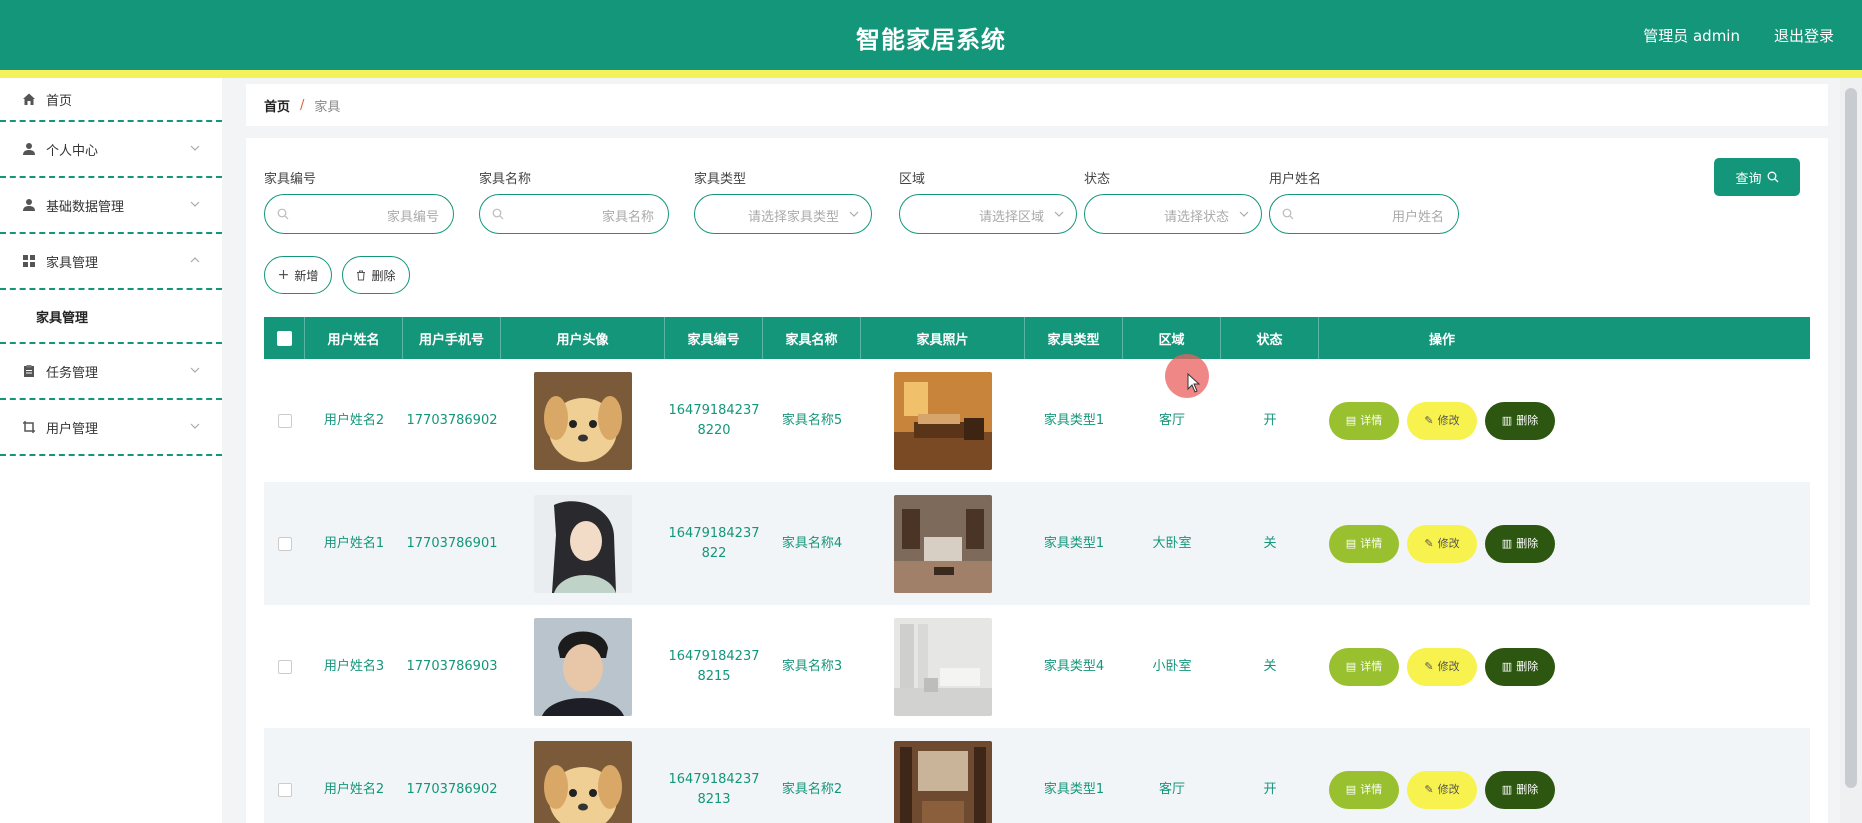 Image resolution: width=1862 pixels, height=823 pixels. Describe the element at coordinates (720, 179) in the screenshot. I see `filter-type-label: 家具类型` at that location.